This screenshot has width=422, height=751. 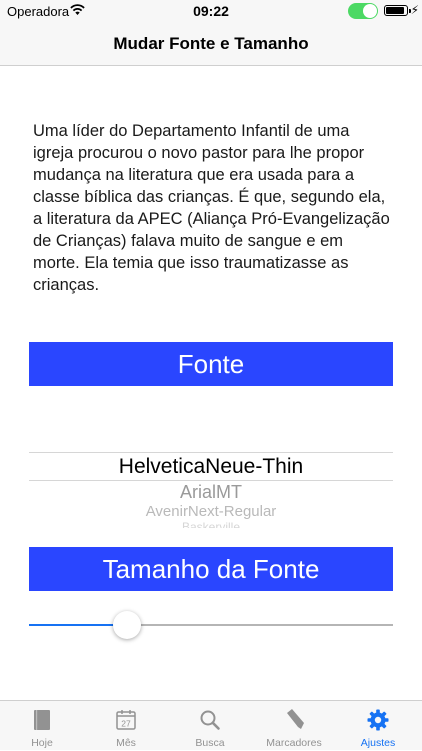 What do you see at coordinates (211, 11) in the screenshot?
I see `status-bar: Operadora 09:22 ⚡` at bounding box center [211, 11].